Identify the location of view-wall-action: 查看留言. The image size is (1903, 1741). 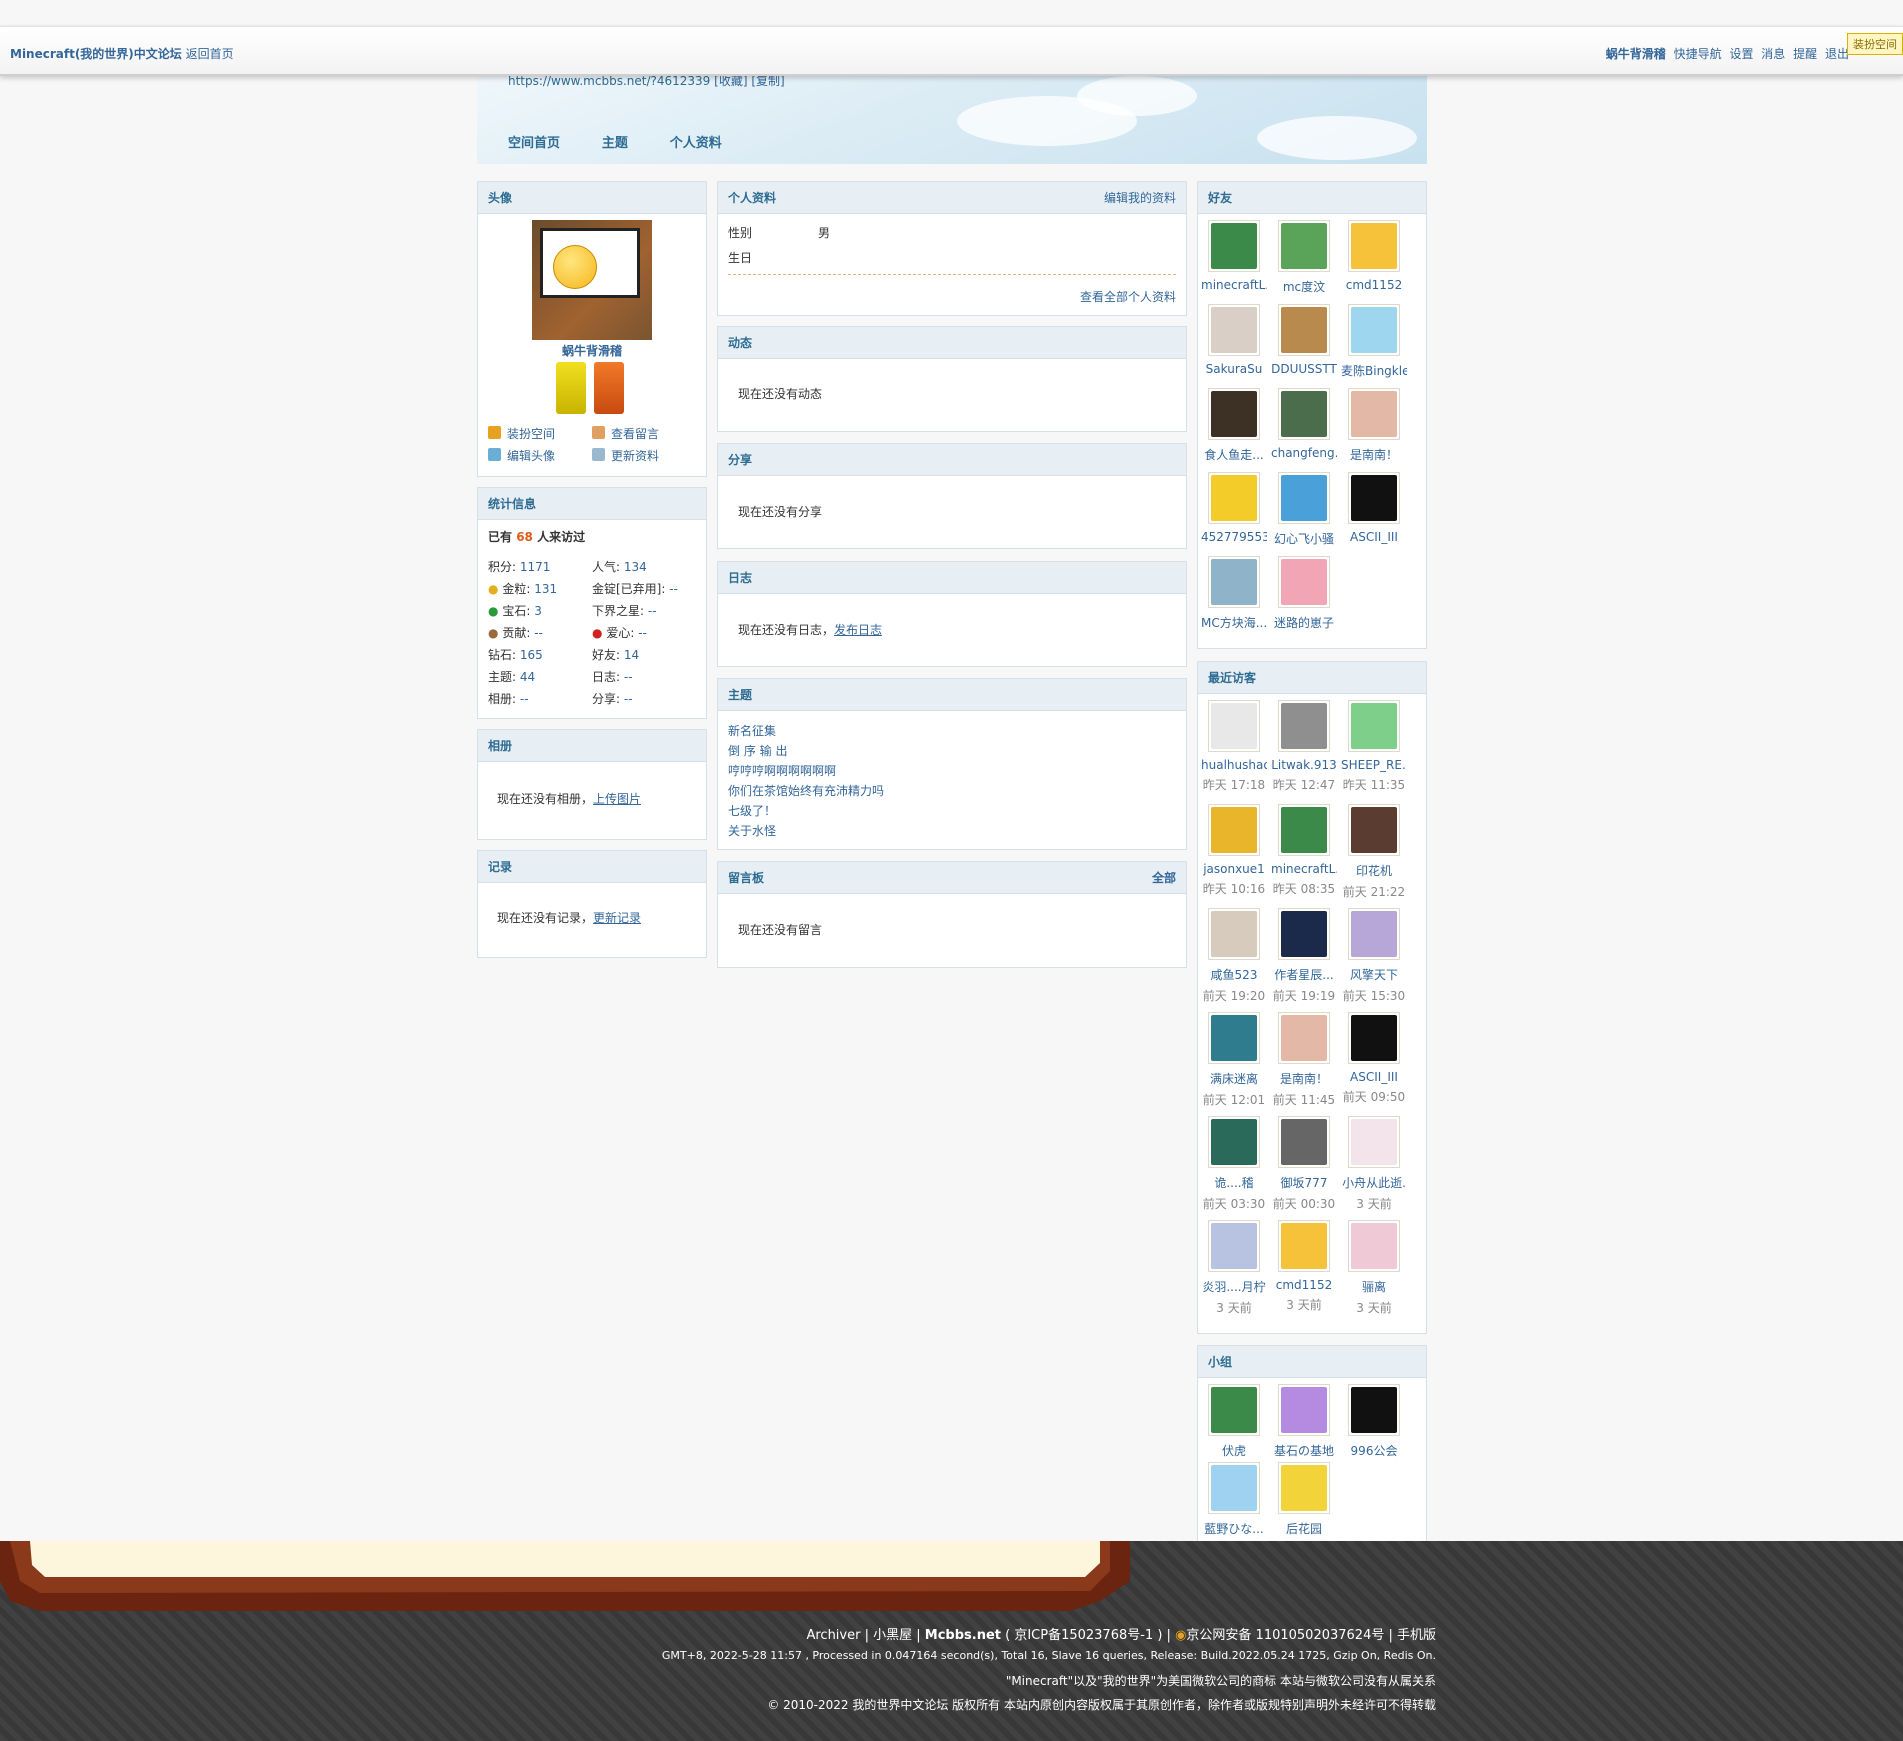
(625, 433).